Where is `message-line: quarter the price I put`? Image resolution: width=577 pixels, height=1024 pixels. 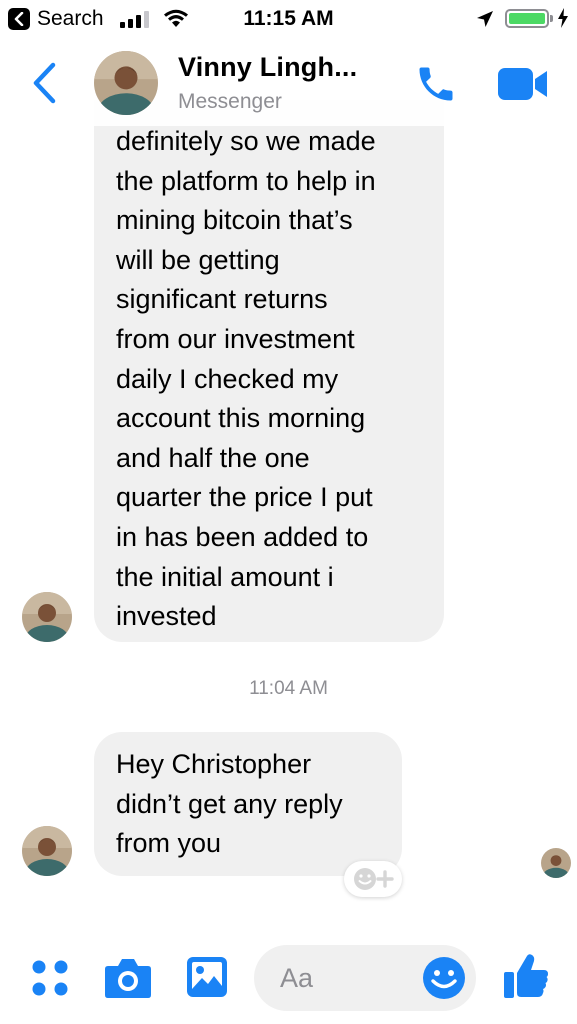 message-line: quarter the price I put is located at coordinates (244, 497).